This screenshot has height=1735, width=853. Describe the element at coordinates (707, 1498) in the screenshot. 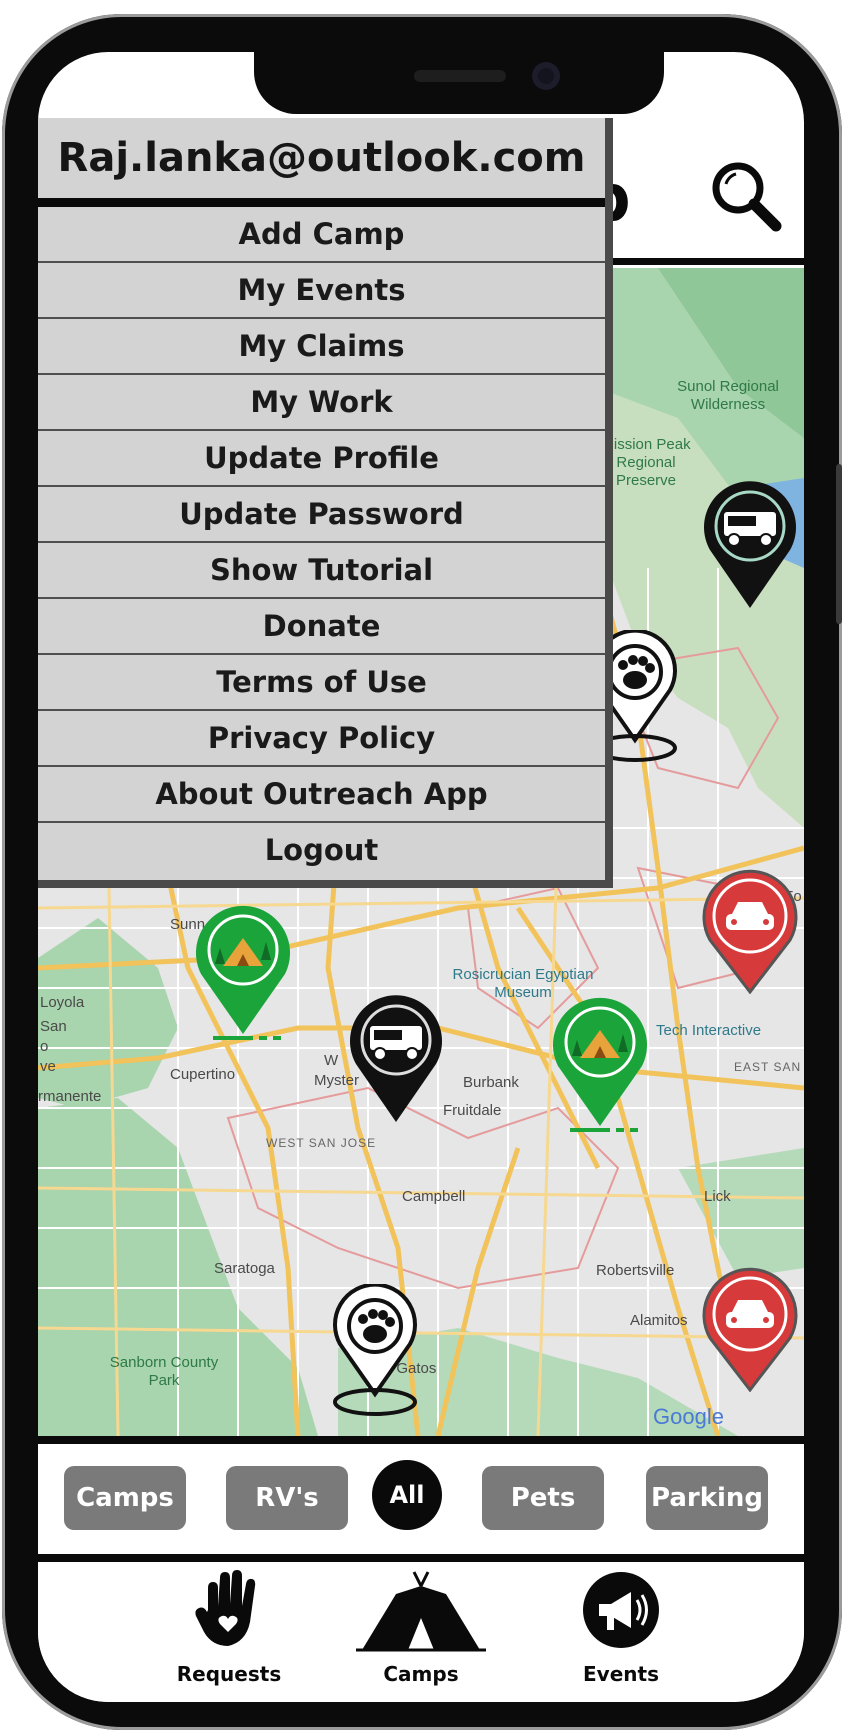

I see `filter-parking-button: Parking` at that location.